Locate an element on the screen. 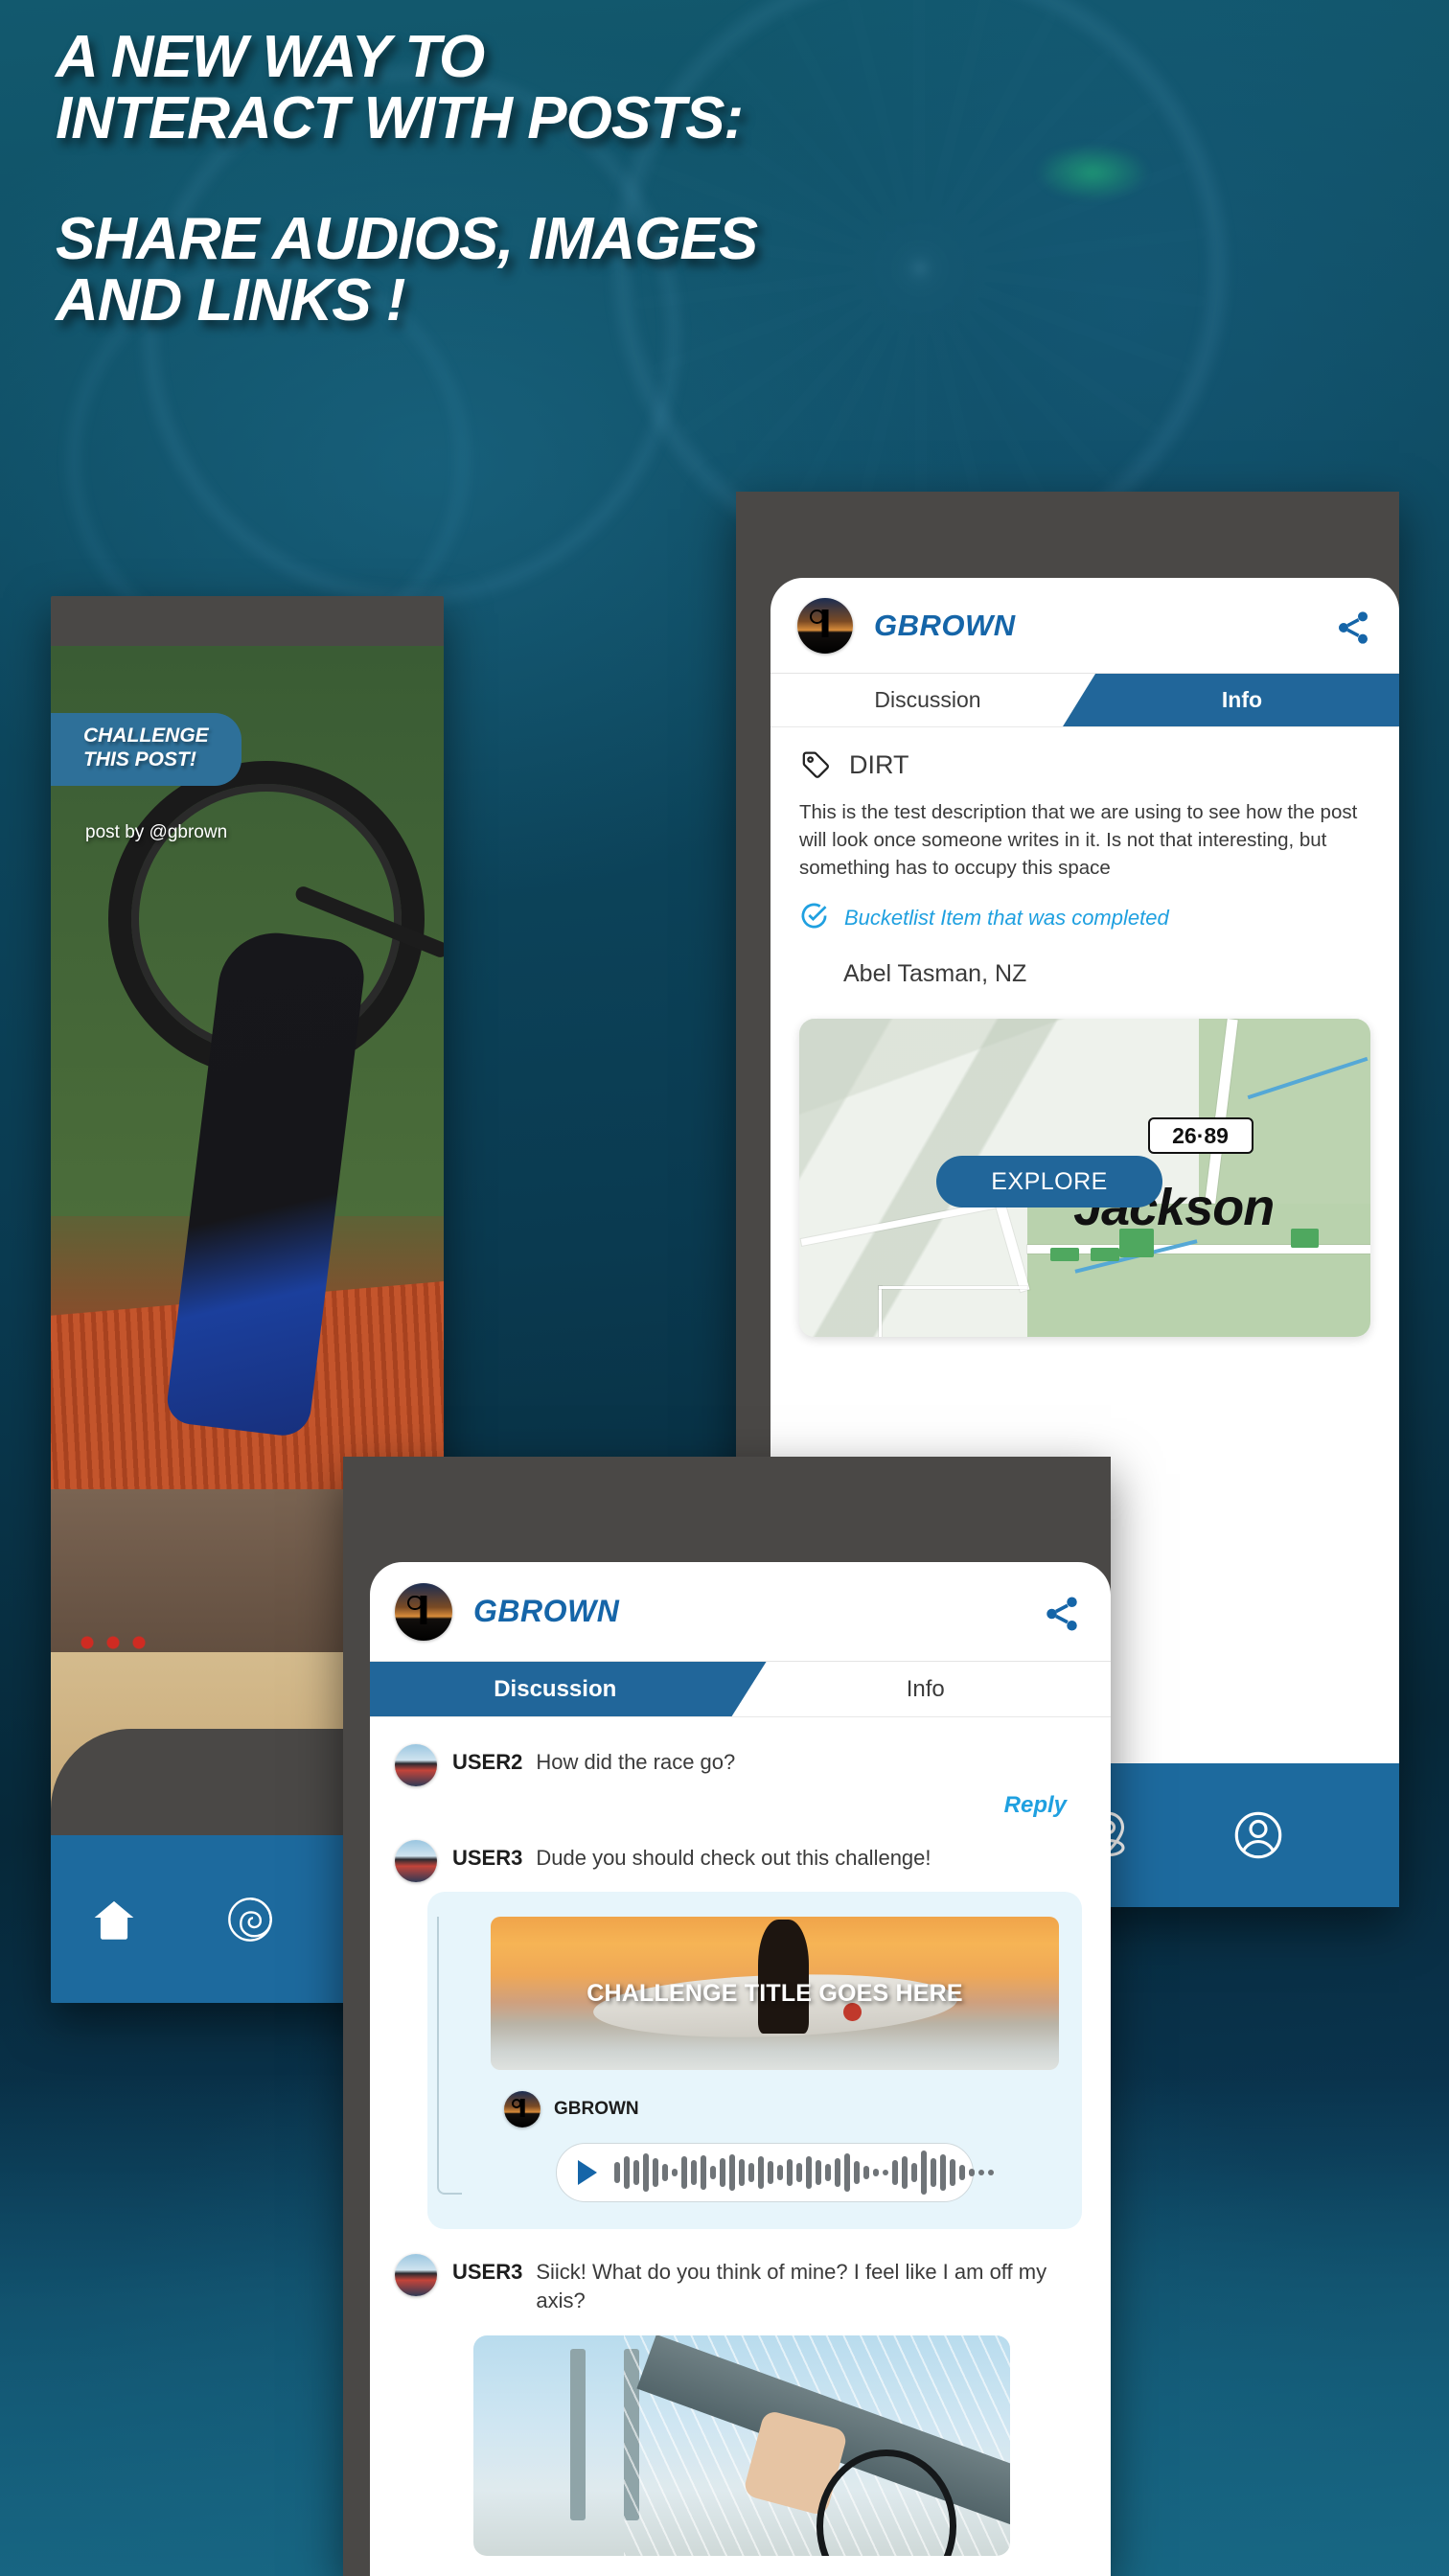  right-tabbar: Discussion Info is located at coordinates (1084, 700).